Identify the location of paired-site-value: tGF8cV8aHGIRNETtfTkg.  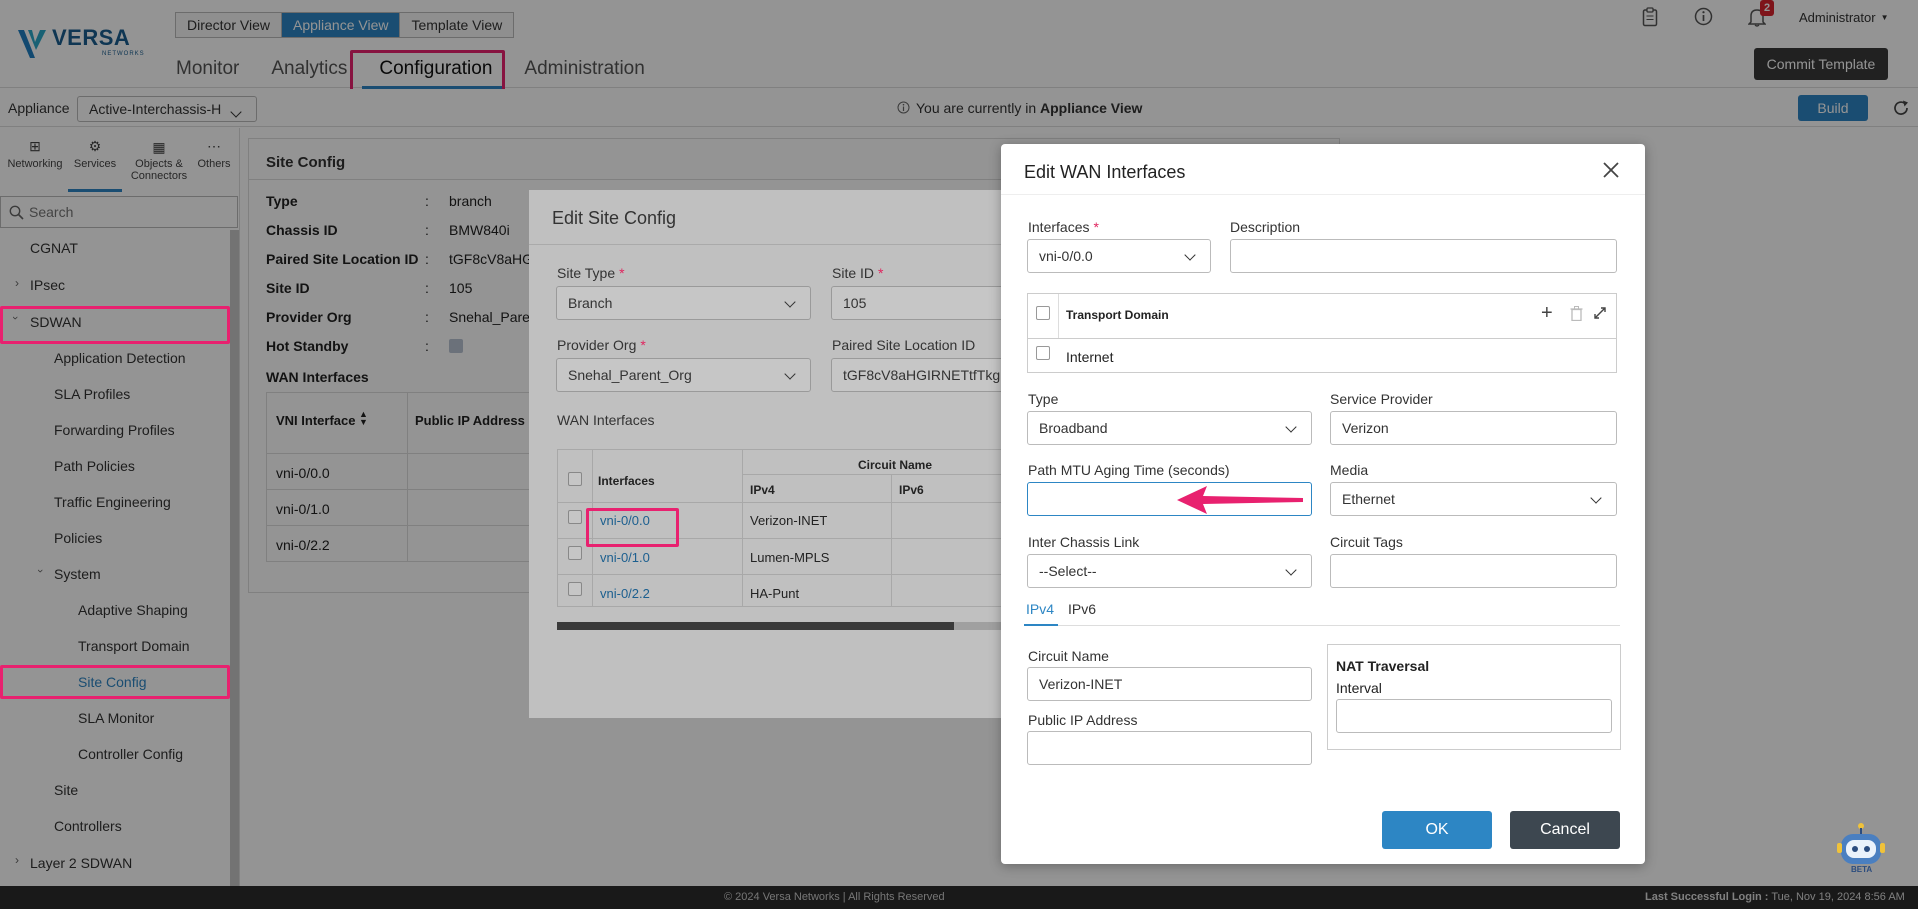
(922, 375).